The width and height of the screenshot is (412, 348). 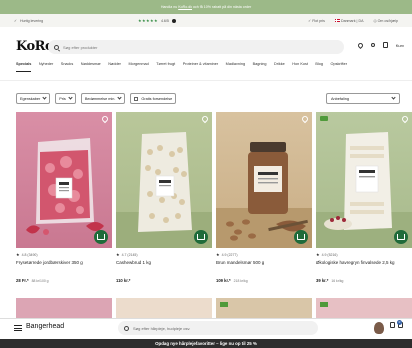 I want to click on product-name: Cashewbrud 1 kg, so click(x=164, y=264).